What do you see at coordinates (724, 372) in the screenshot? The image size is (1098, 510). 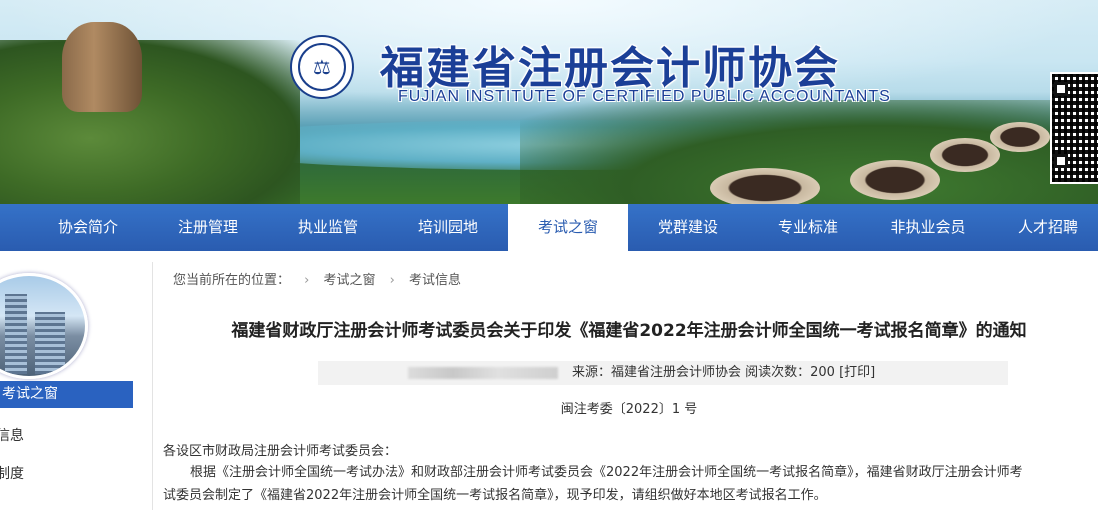 I see `article-meta-text: 来源：福建省注册会计师协会 阅读次数：200 [打印]` at bounding box center [724, 372].